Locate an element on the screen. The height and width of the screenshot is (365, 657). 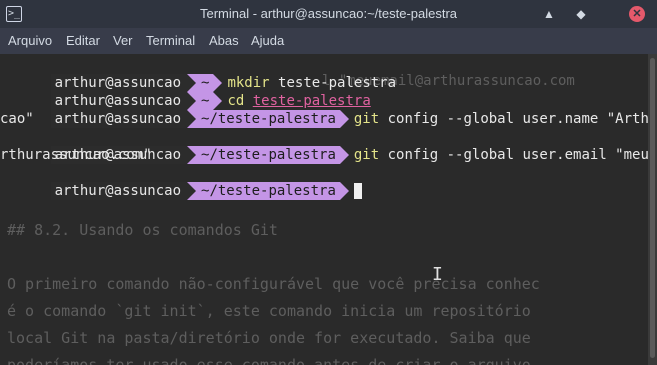
prompt-line: arthur@assuncao ~ cd teste-palestra is located at coordinates (185, 92).